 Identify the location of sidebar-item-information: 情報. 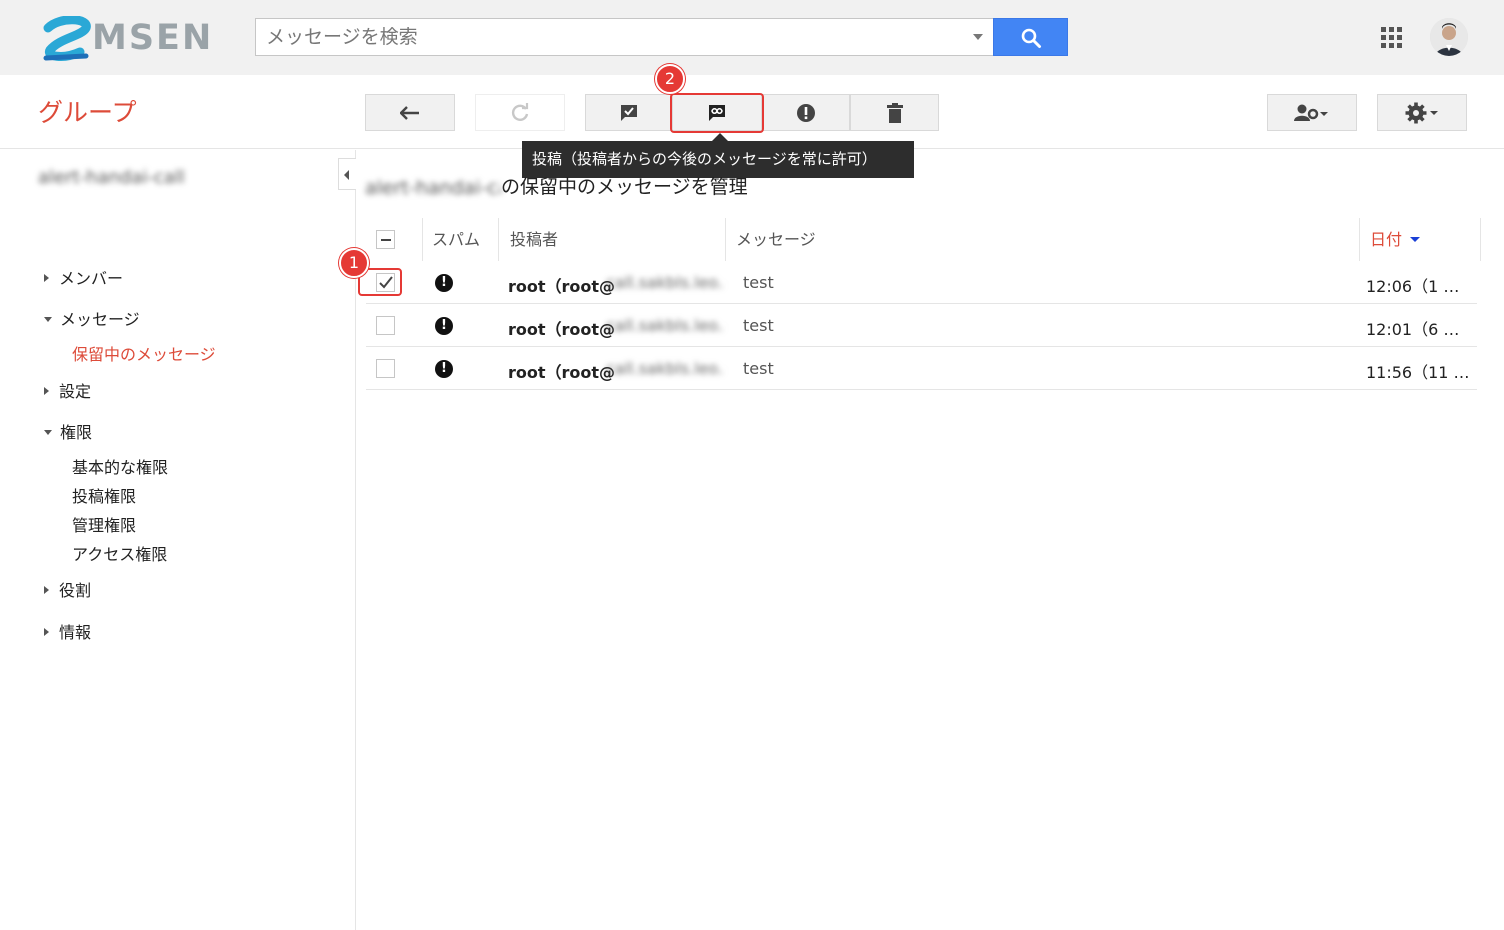
(67, 631).